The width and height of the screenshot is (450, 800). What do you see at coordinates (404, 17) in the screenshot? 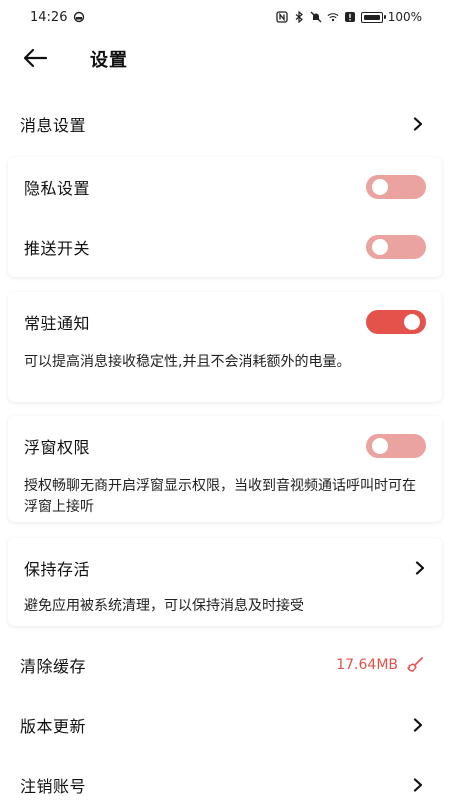
I see `battery-percent: 100%` at bounding box center [404, 17].